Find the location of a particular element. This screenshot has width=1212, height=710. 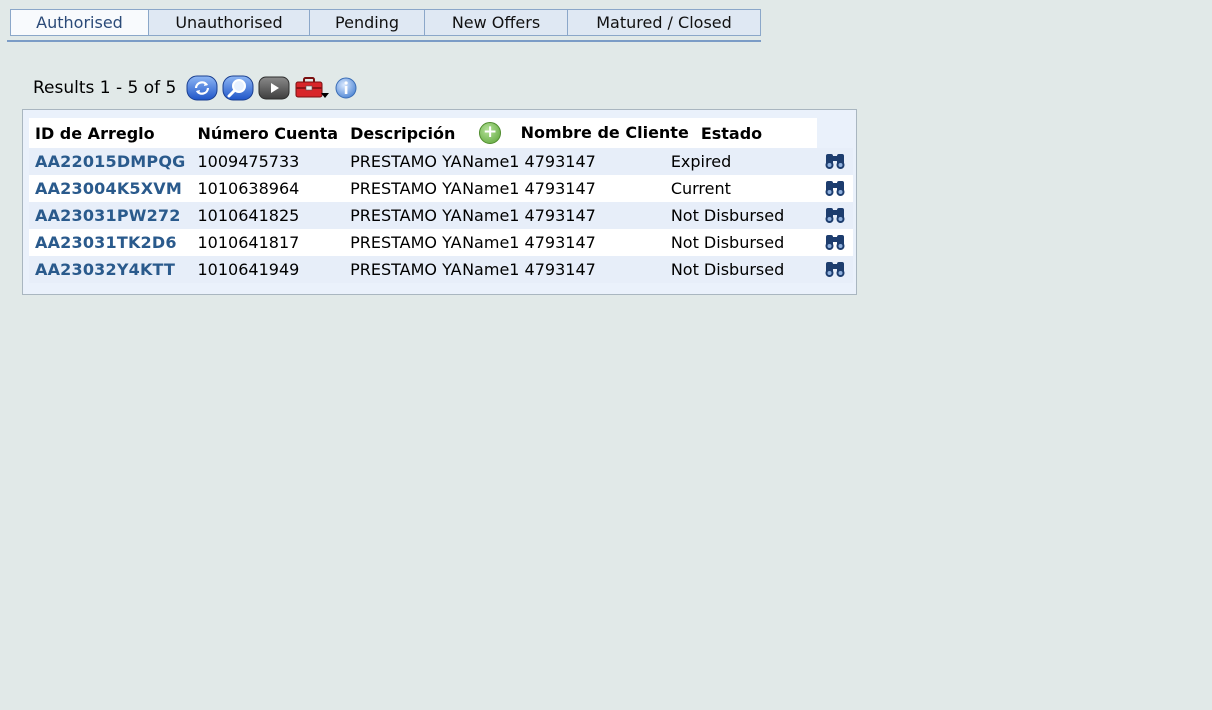

results-count: Results 1 - 5 of 5 is located at coordinates (105, 88).